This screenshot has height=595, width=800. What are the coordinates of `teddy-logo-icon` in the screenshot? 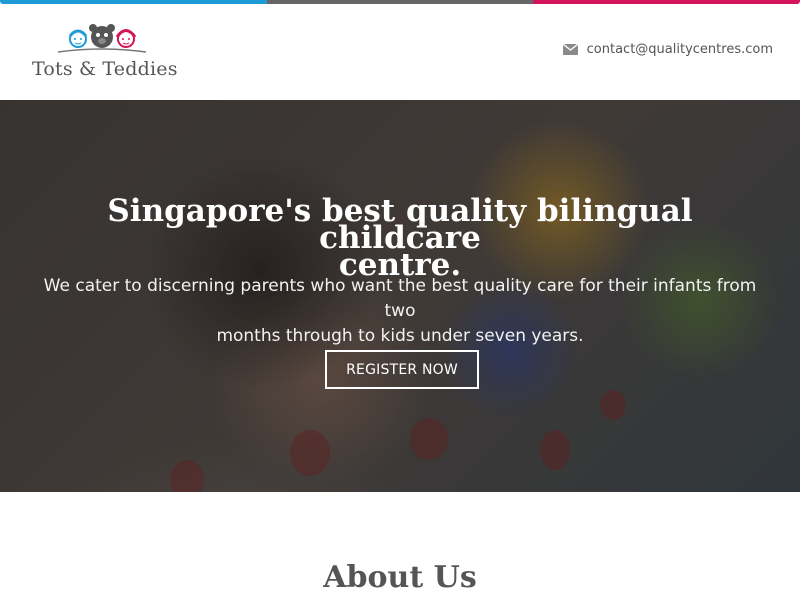 It's located at (102, 38).